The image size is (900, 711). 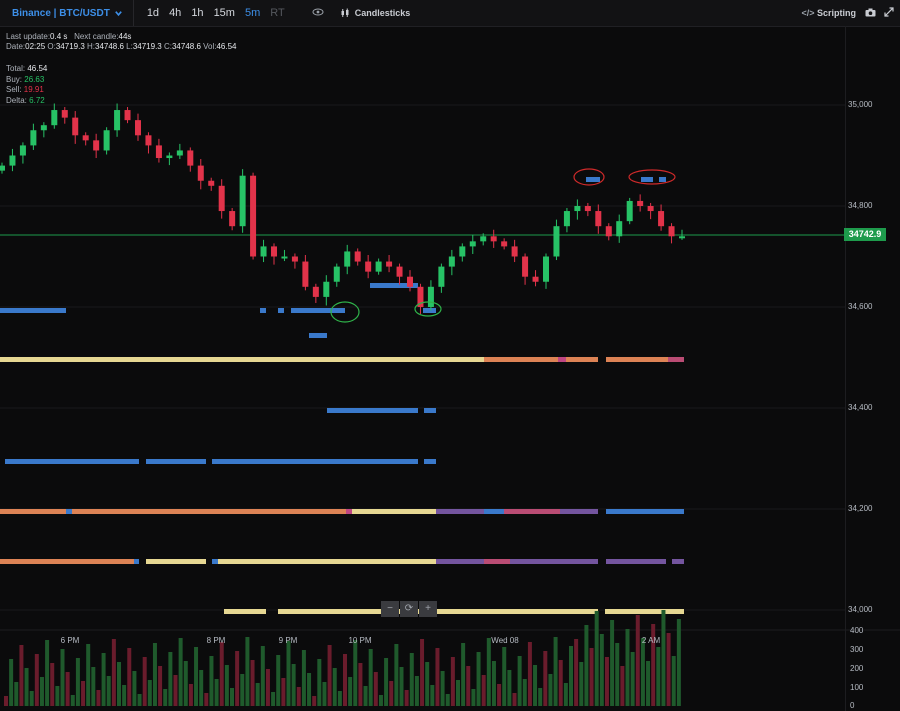 What do you see at coordinates (390, 609) in the screenshot?
I see `zoom-out-button: −` at bounding box center [390, 609].